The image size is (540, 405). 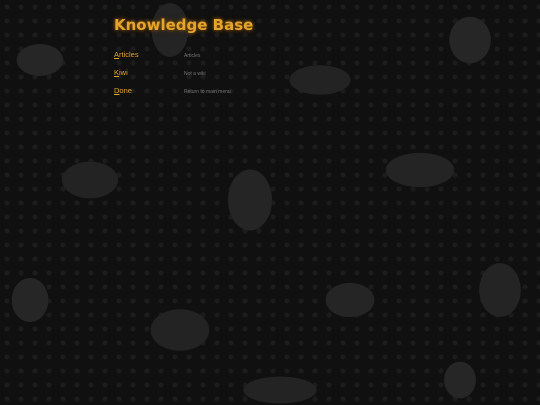 I want to click on menu-item-label-rest: iwi, so click(x=123, y=72).